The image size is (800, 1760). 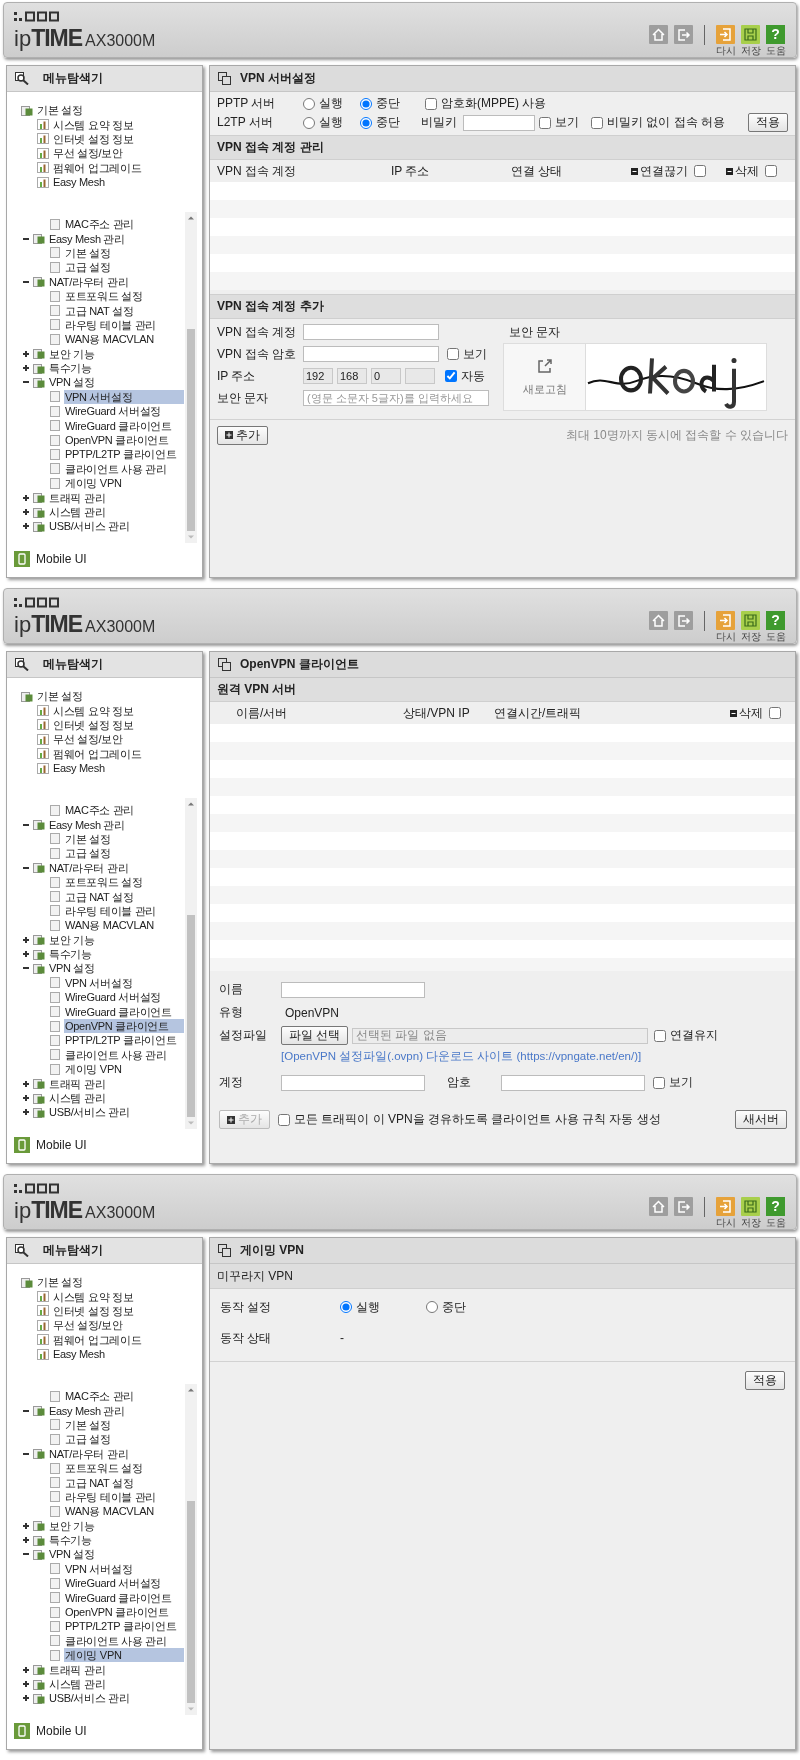 I want to click on apply-button: 적용, so click(x=765, y=1380).